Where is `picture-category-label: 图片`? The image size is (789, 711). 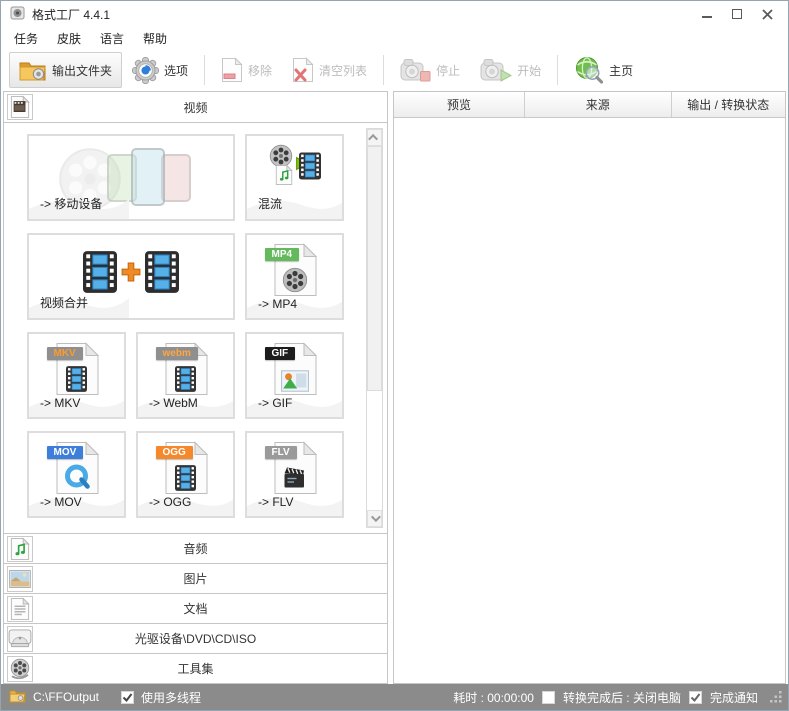 picture-category-label: 图片 is located at coordinates (195, 579).